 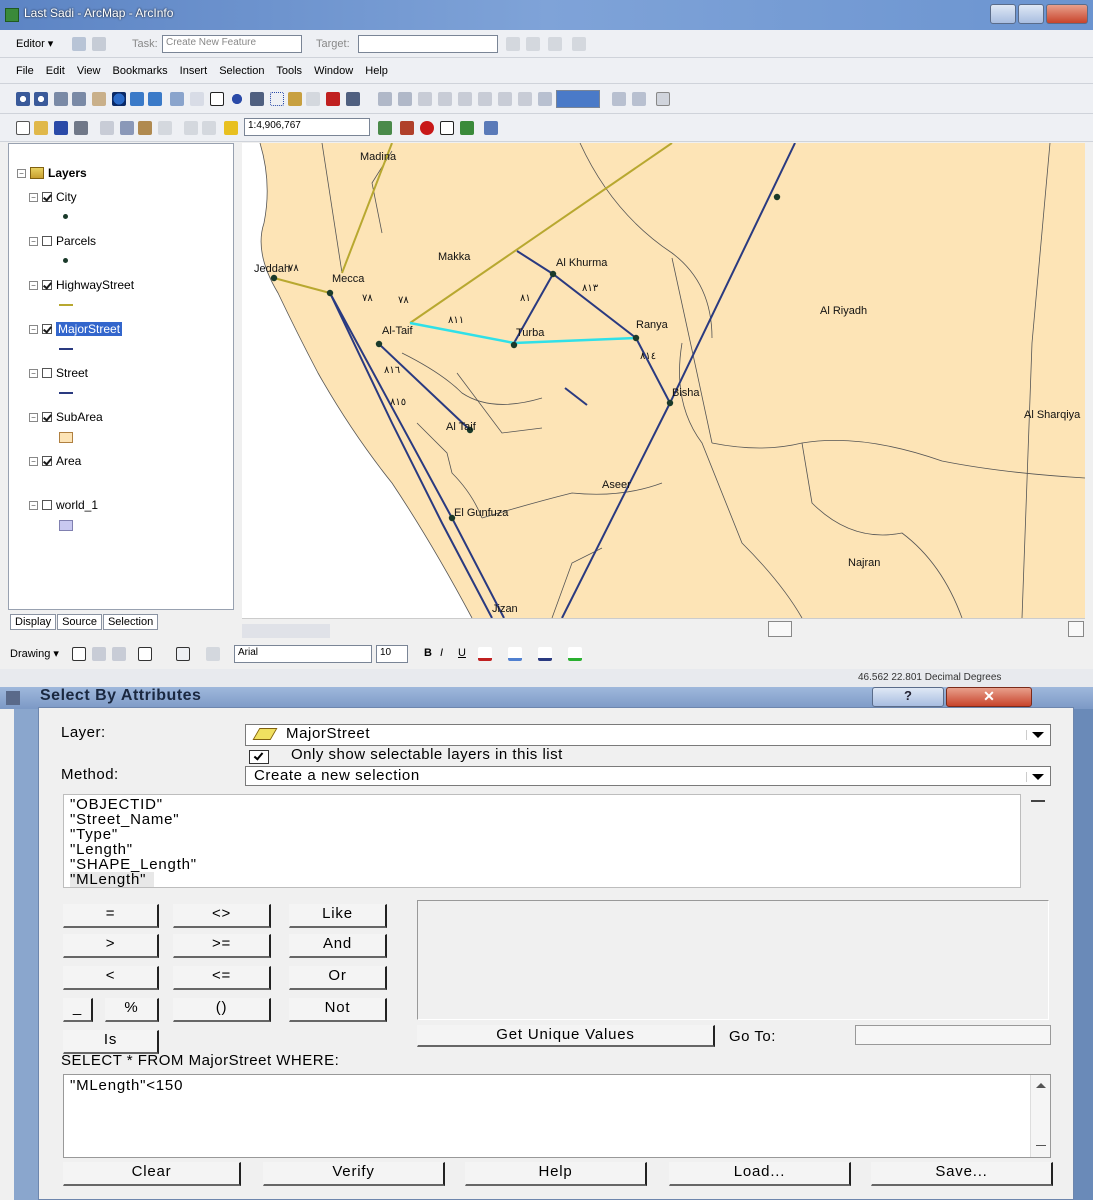 What do you see at coordinates (191, 128) in the screenshot?
I see `undo-icon` at bounding box center [191, 128].